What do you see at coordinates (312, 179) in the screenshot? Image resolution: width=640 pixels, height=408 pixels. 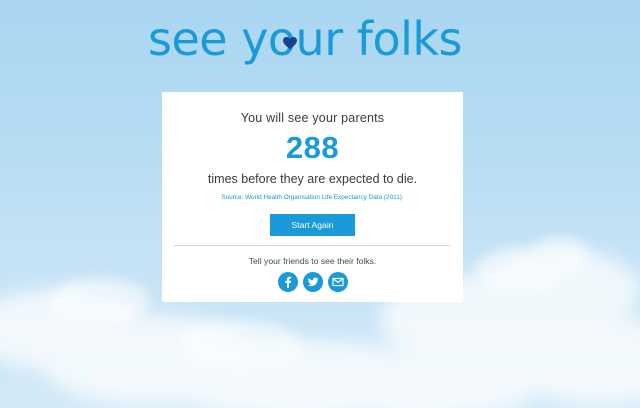 I see `result-outro: times before they are expected to die.` at bounding box center [312, 179].